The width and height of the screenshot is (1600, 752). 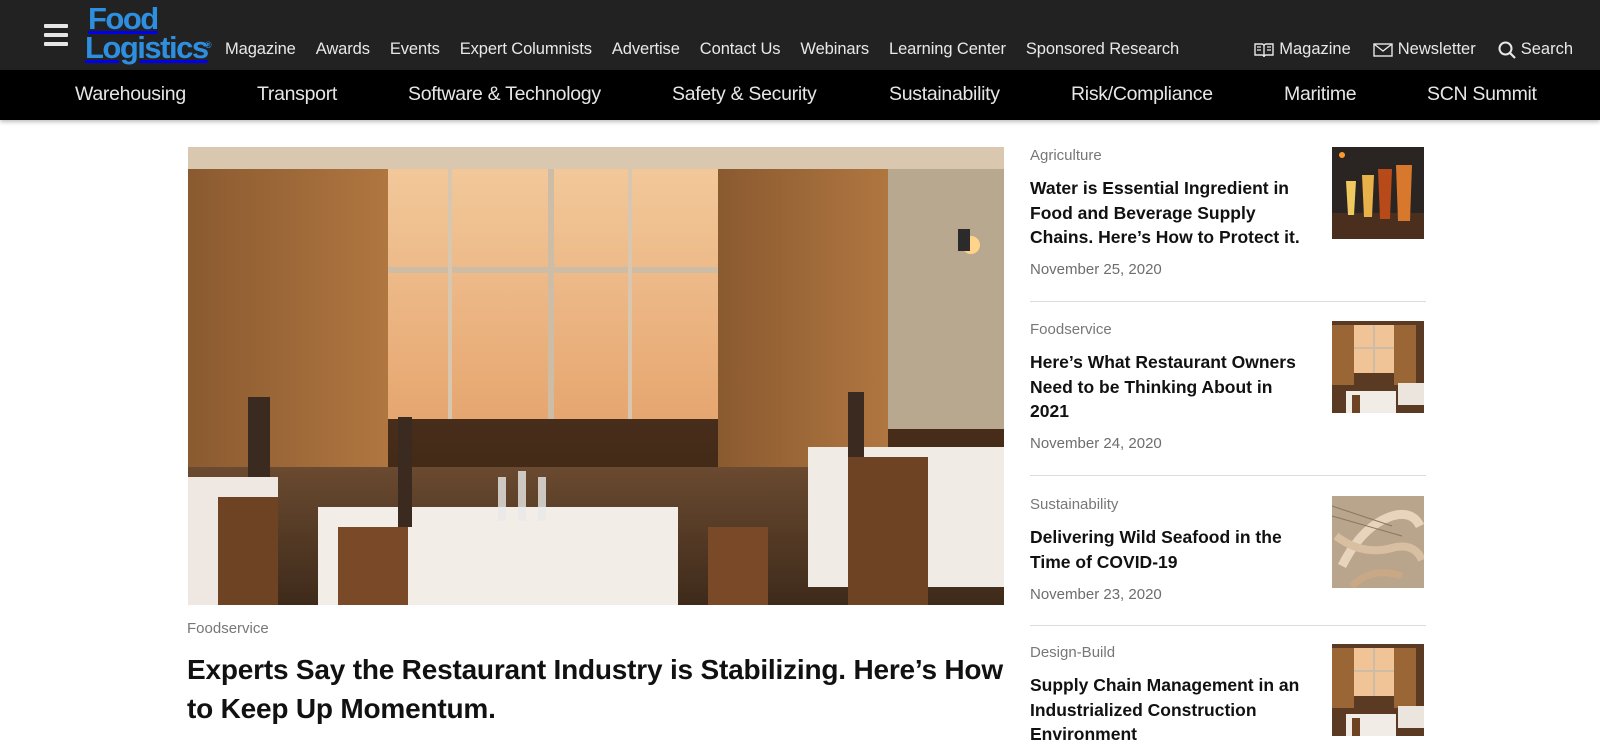 What do you see at coordinates (1507, 50) in the screenshot?
I see `search-icon` at bounding box center [1507, 50].